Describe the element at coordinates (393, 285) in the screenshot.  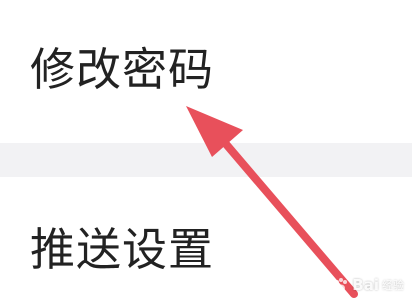
I see `watermark-suffix: 经验` at that location.